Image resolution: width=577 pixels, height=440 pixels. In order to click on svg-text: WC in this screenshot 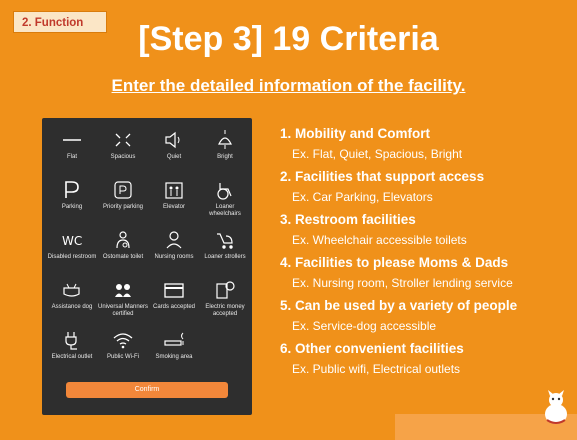, I will do `click(72, 241)`.